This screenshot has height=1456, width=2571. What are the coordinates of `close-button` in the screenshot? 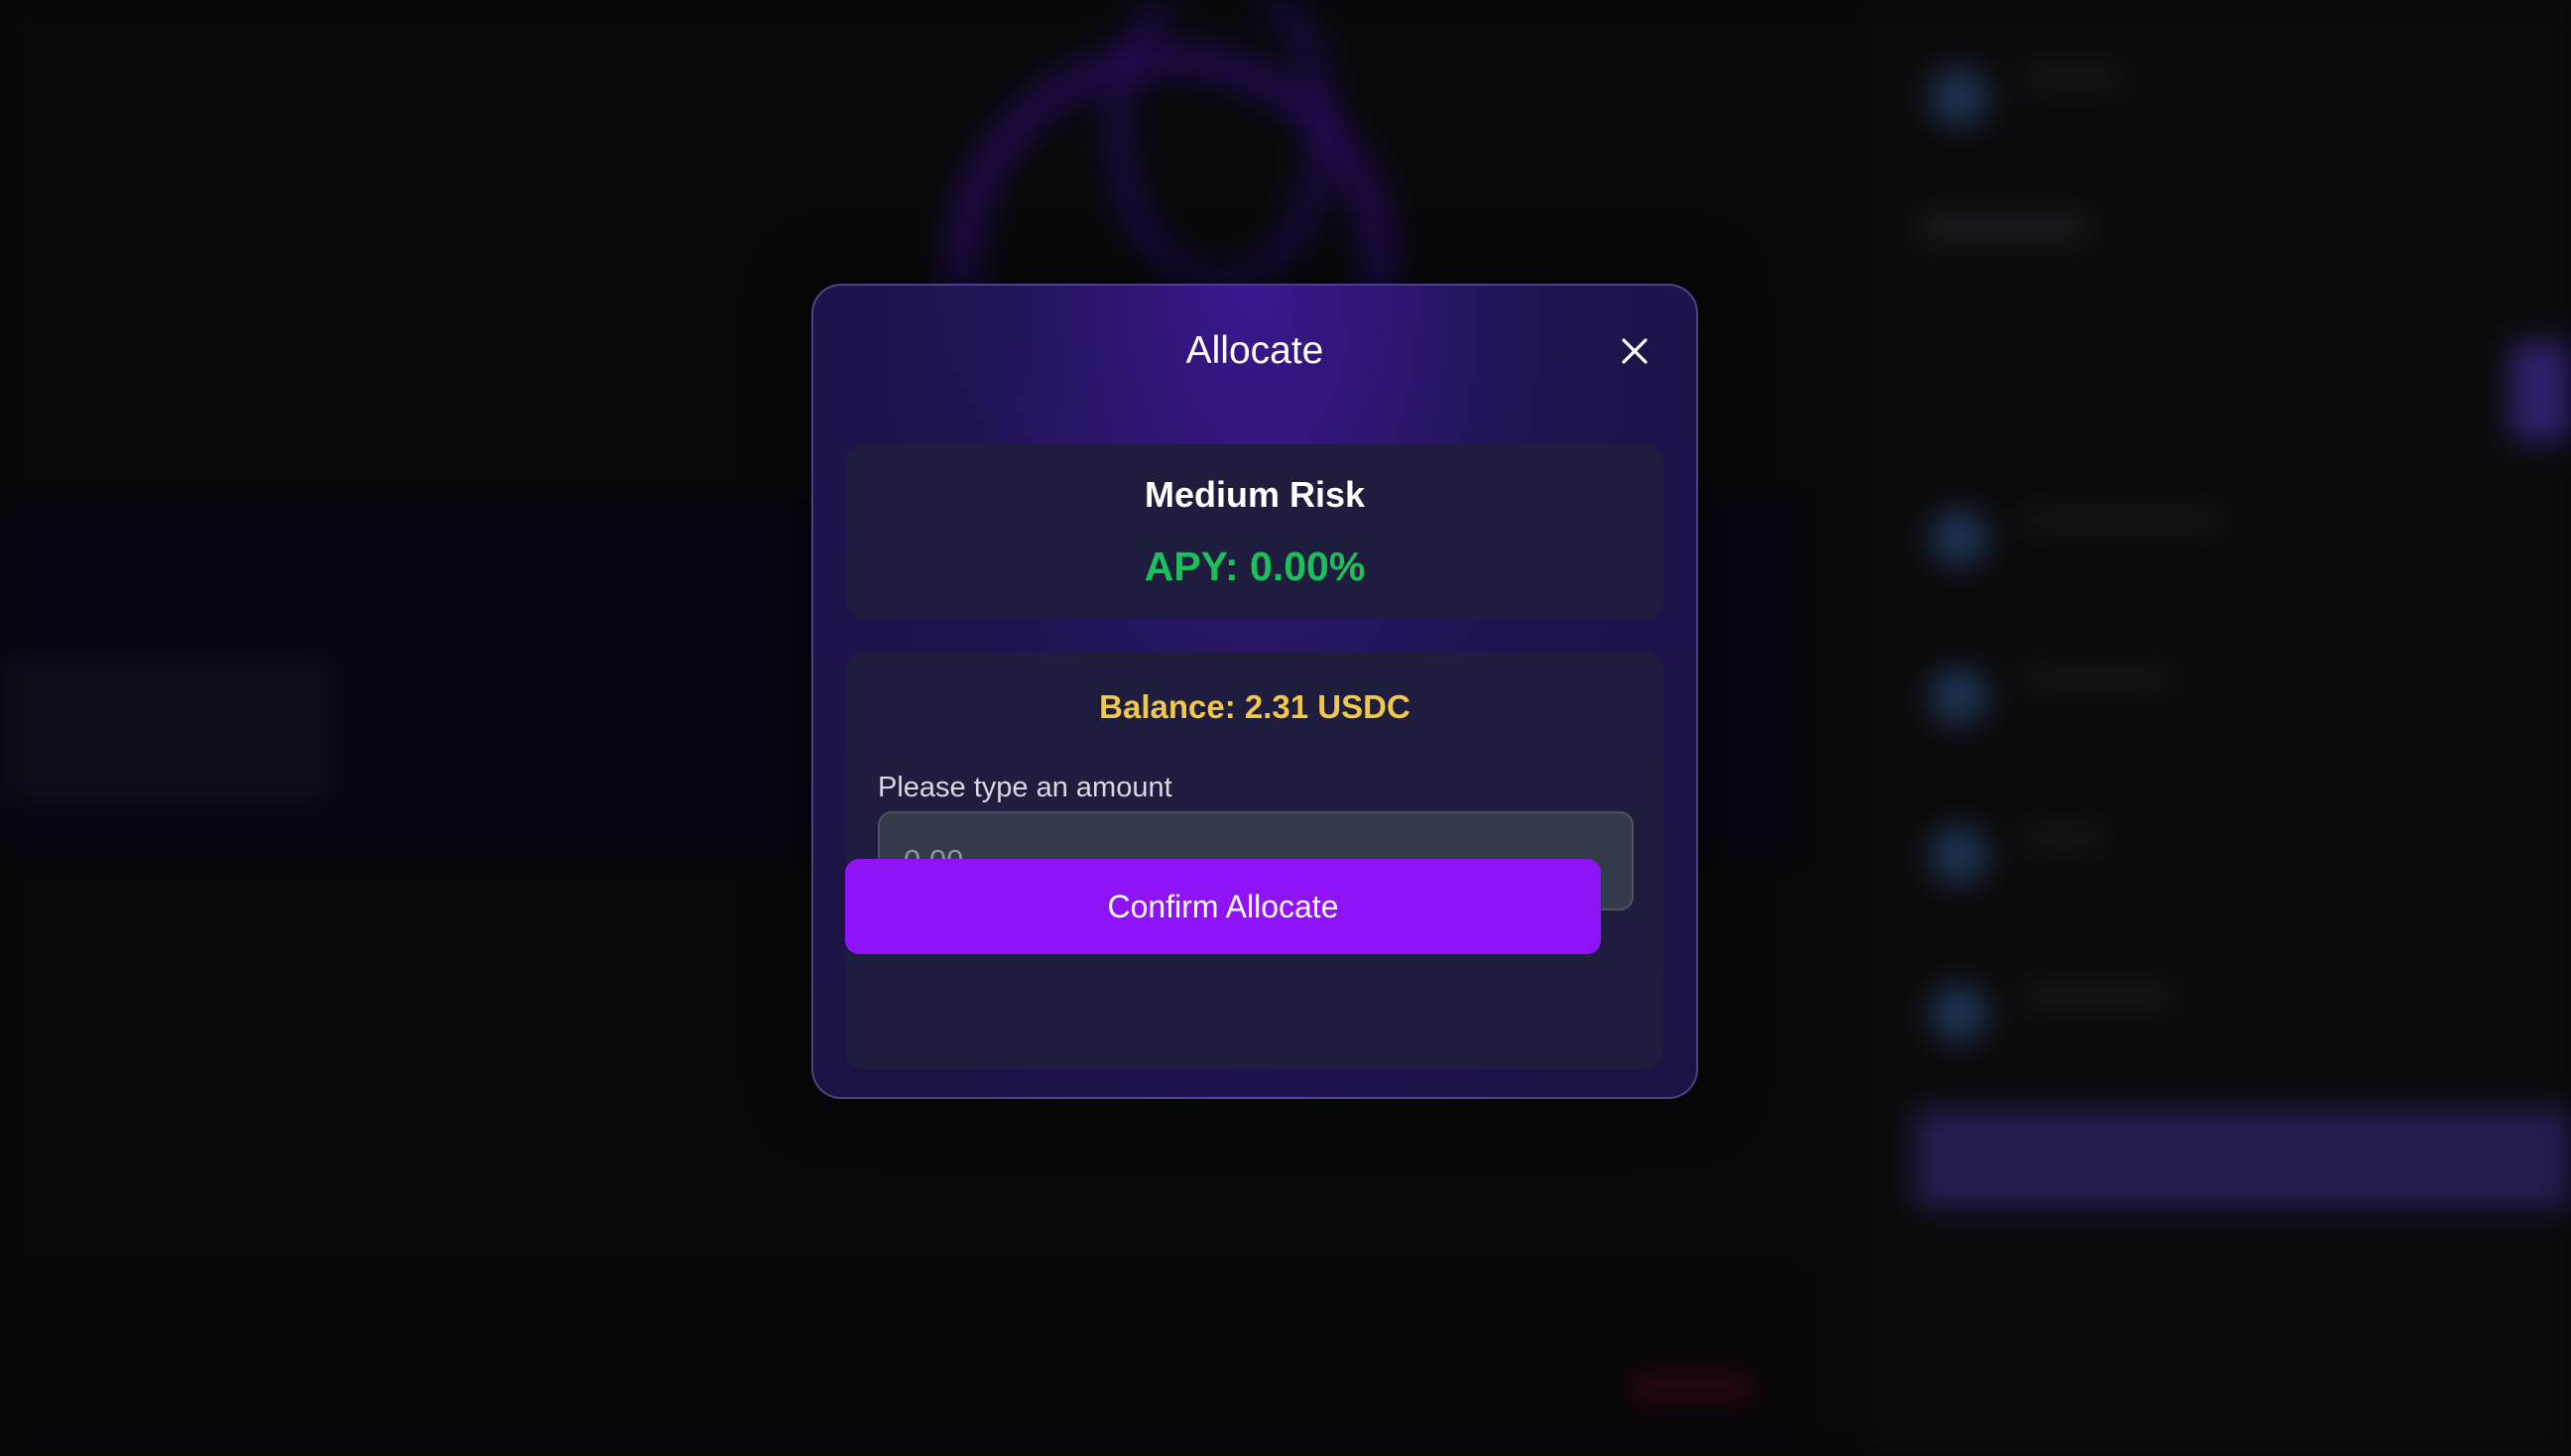 It's located at (1634, 351).